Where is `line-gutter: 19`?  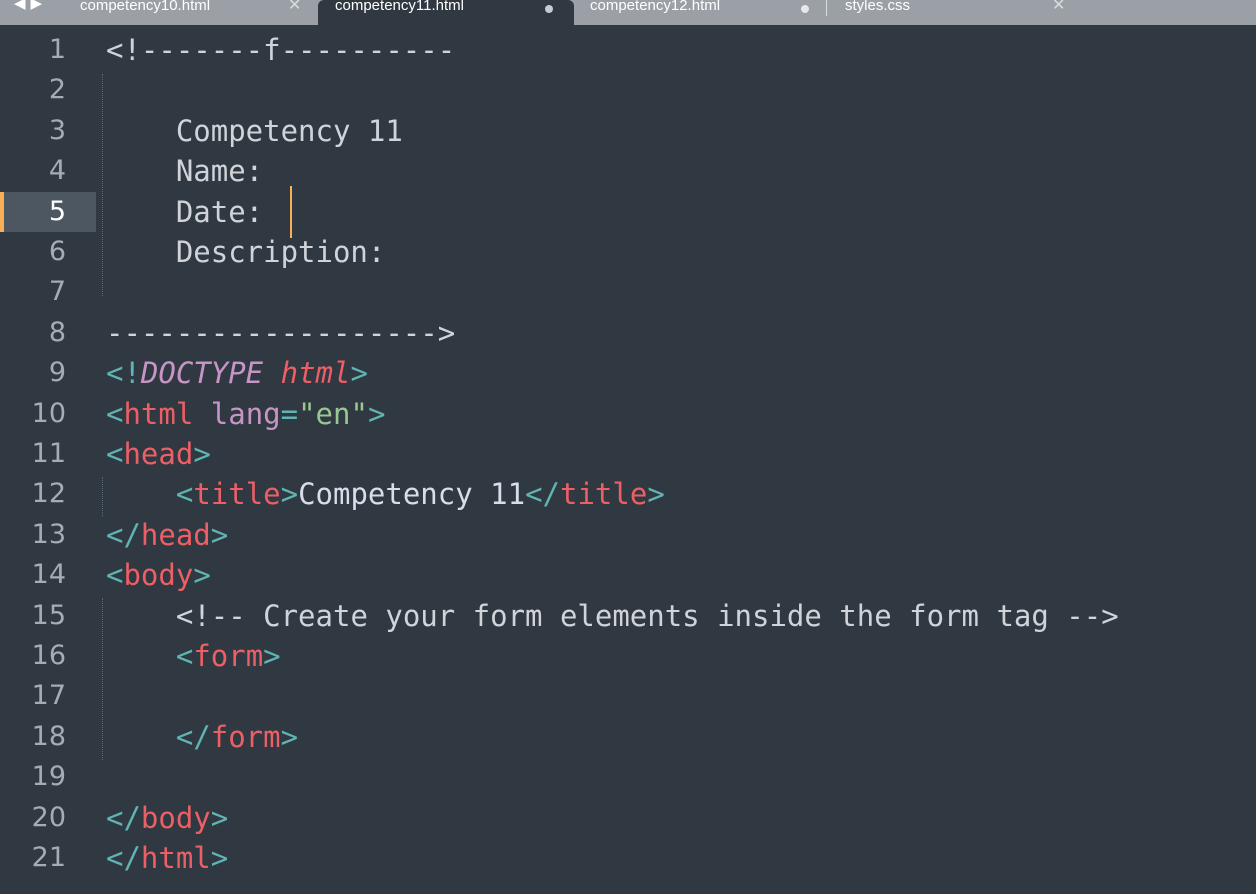 line-gutter: 19 is located at coordinates (48, 777).